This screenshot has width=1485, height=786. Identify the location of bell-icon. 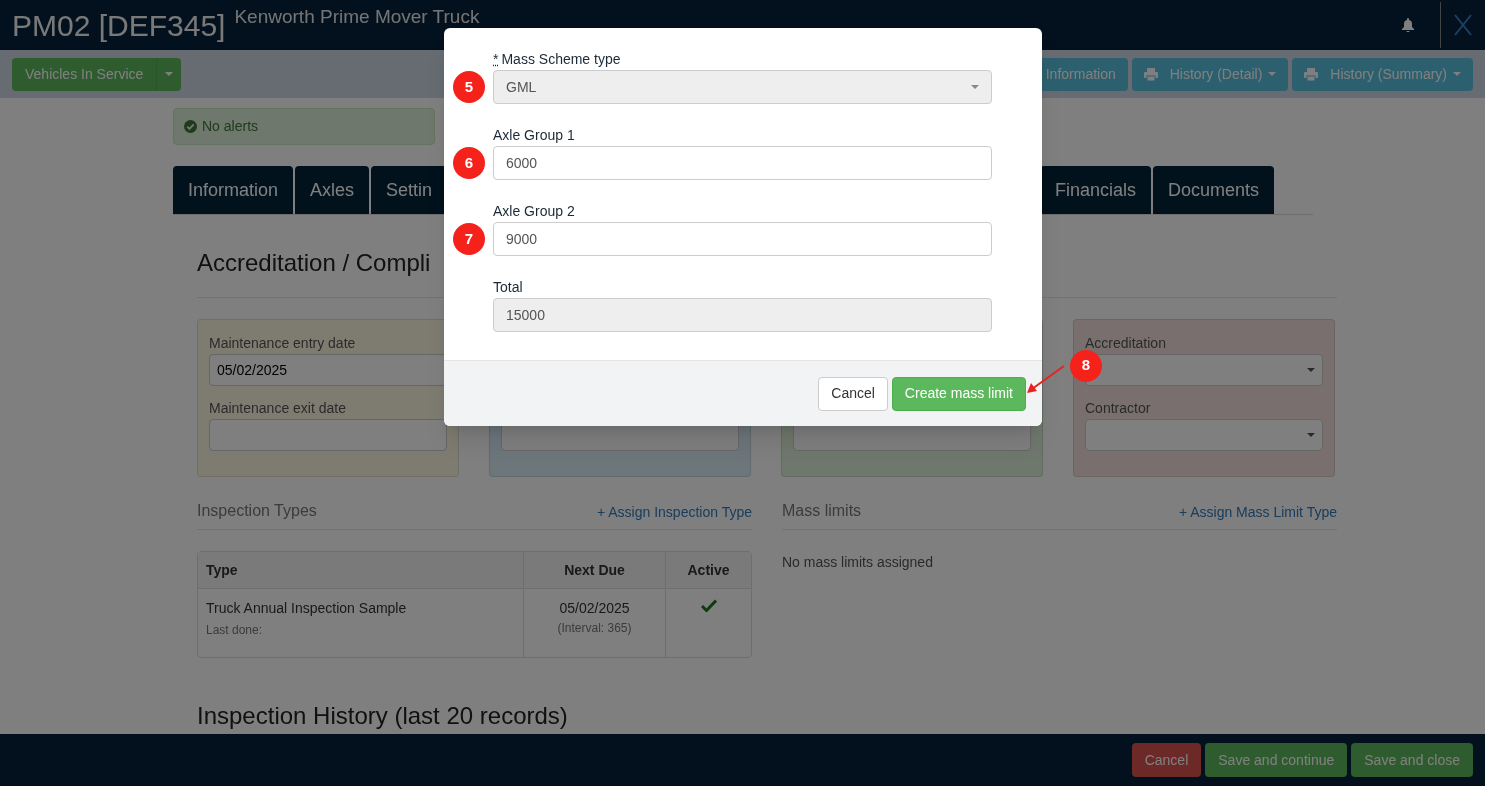
(1408, 25).